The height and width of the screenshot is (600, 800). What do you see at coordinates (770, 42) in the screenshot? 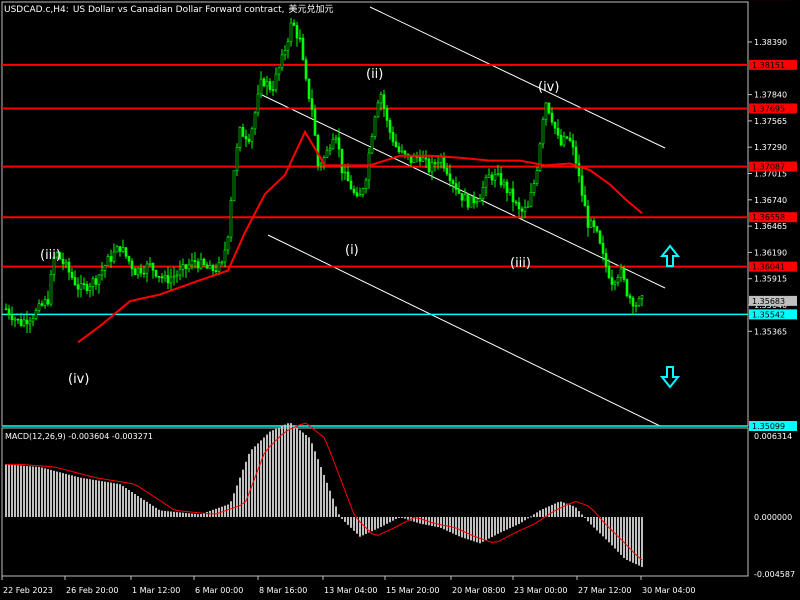
I see `price-tick-label: 1.38390` at bounding box center [770, 42].